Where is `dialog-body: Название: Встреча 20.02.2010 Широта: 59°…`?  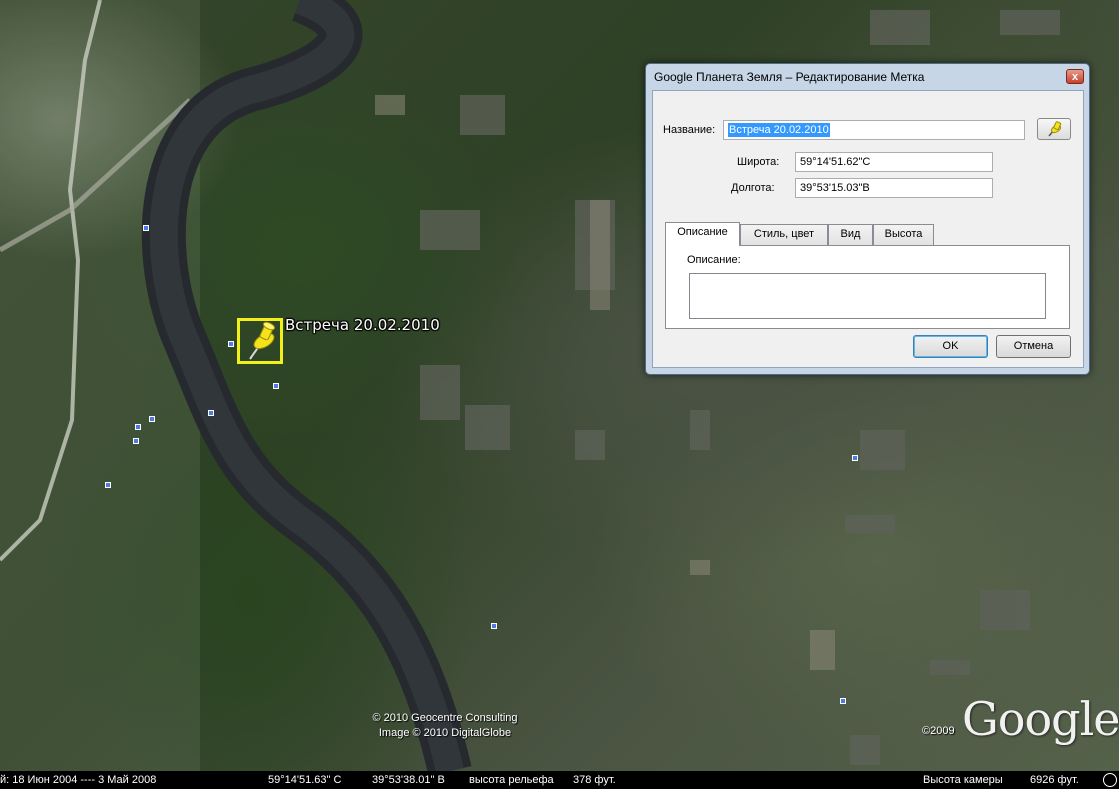
dialog-body: Название: Встреча 20.02.2010 Широта: 59°… is located at coordinates (868, 229).